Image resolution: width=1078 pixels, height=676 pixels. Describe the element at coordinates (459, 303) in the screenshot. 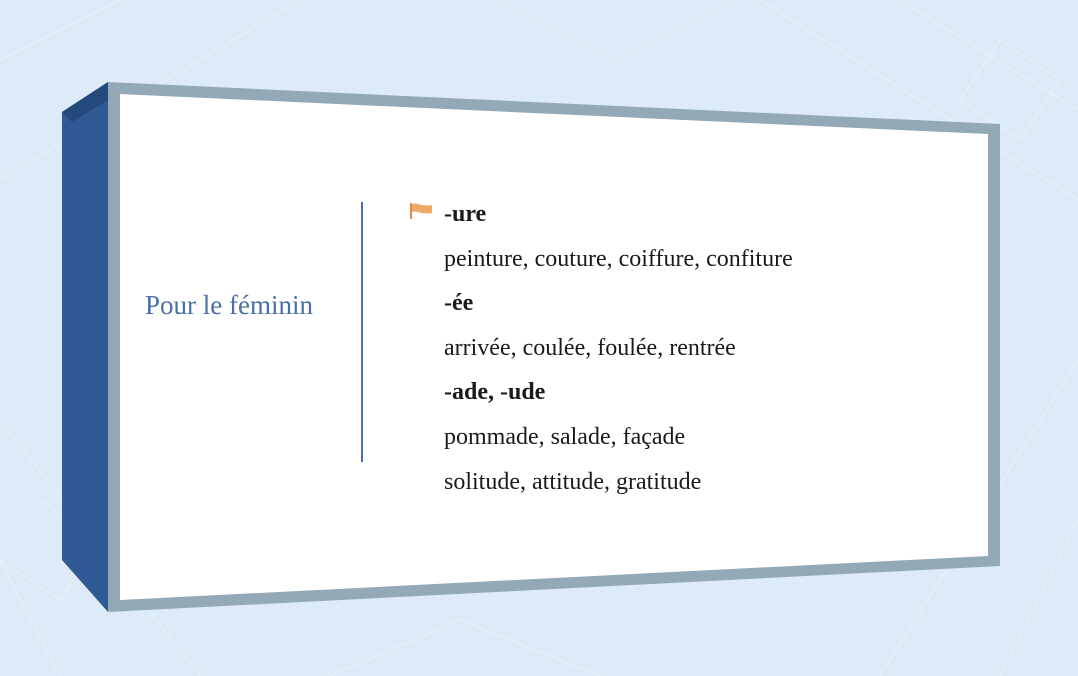

I see `suffix-ee: -ée` at that location.